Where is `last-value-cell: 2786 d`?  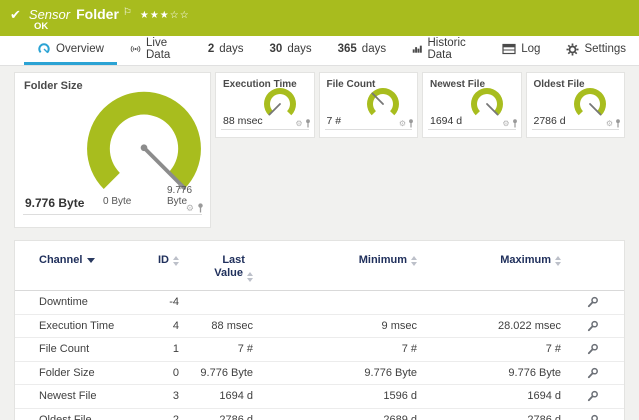 last-value-cell: 2786 d is located at coordinates (236, 416).